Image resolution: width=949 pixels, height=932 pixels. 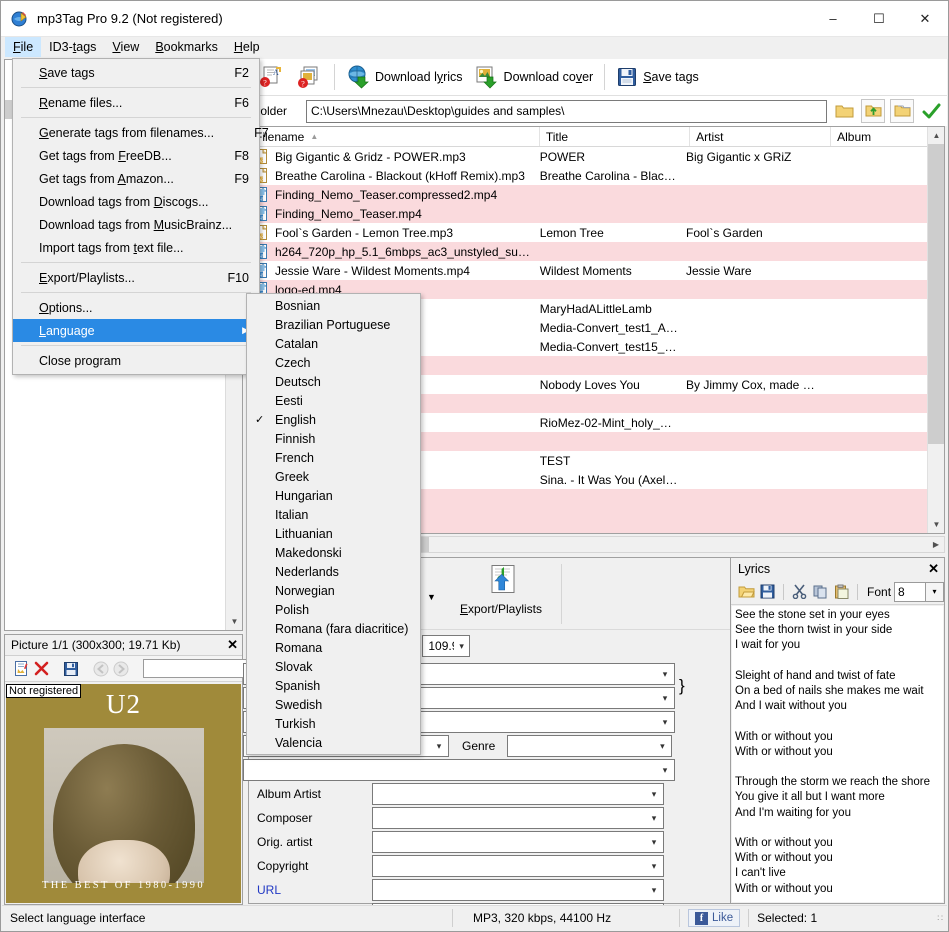 I want to click on language-menu-item: Catalan, so click(x=333, y=343).